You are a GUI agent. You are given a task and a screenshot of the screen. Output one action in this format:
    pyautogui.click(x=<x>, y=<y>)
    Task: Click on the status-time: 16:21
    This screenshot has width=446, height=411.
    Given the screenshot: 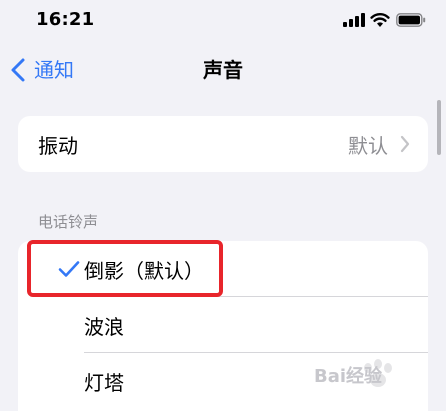 What is the action you would take?
    pyautogui.click(x=65, y=19)
    